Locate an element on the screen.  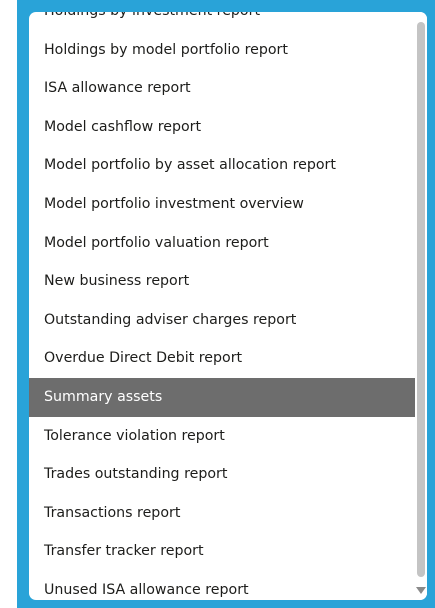
scroll-down-arrow-icon is located at coordinates (421, 590).